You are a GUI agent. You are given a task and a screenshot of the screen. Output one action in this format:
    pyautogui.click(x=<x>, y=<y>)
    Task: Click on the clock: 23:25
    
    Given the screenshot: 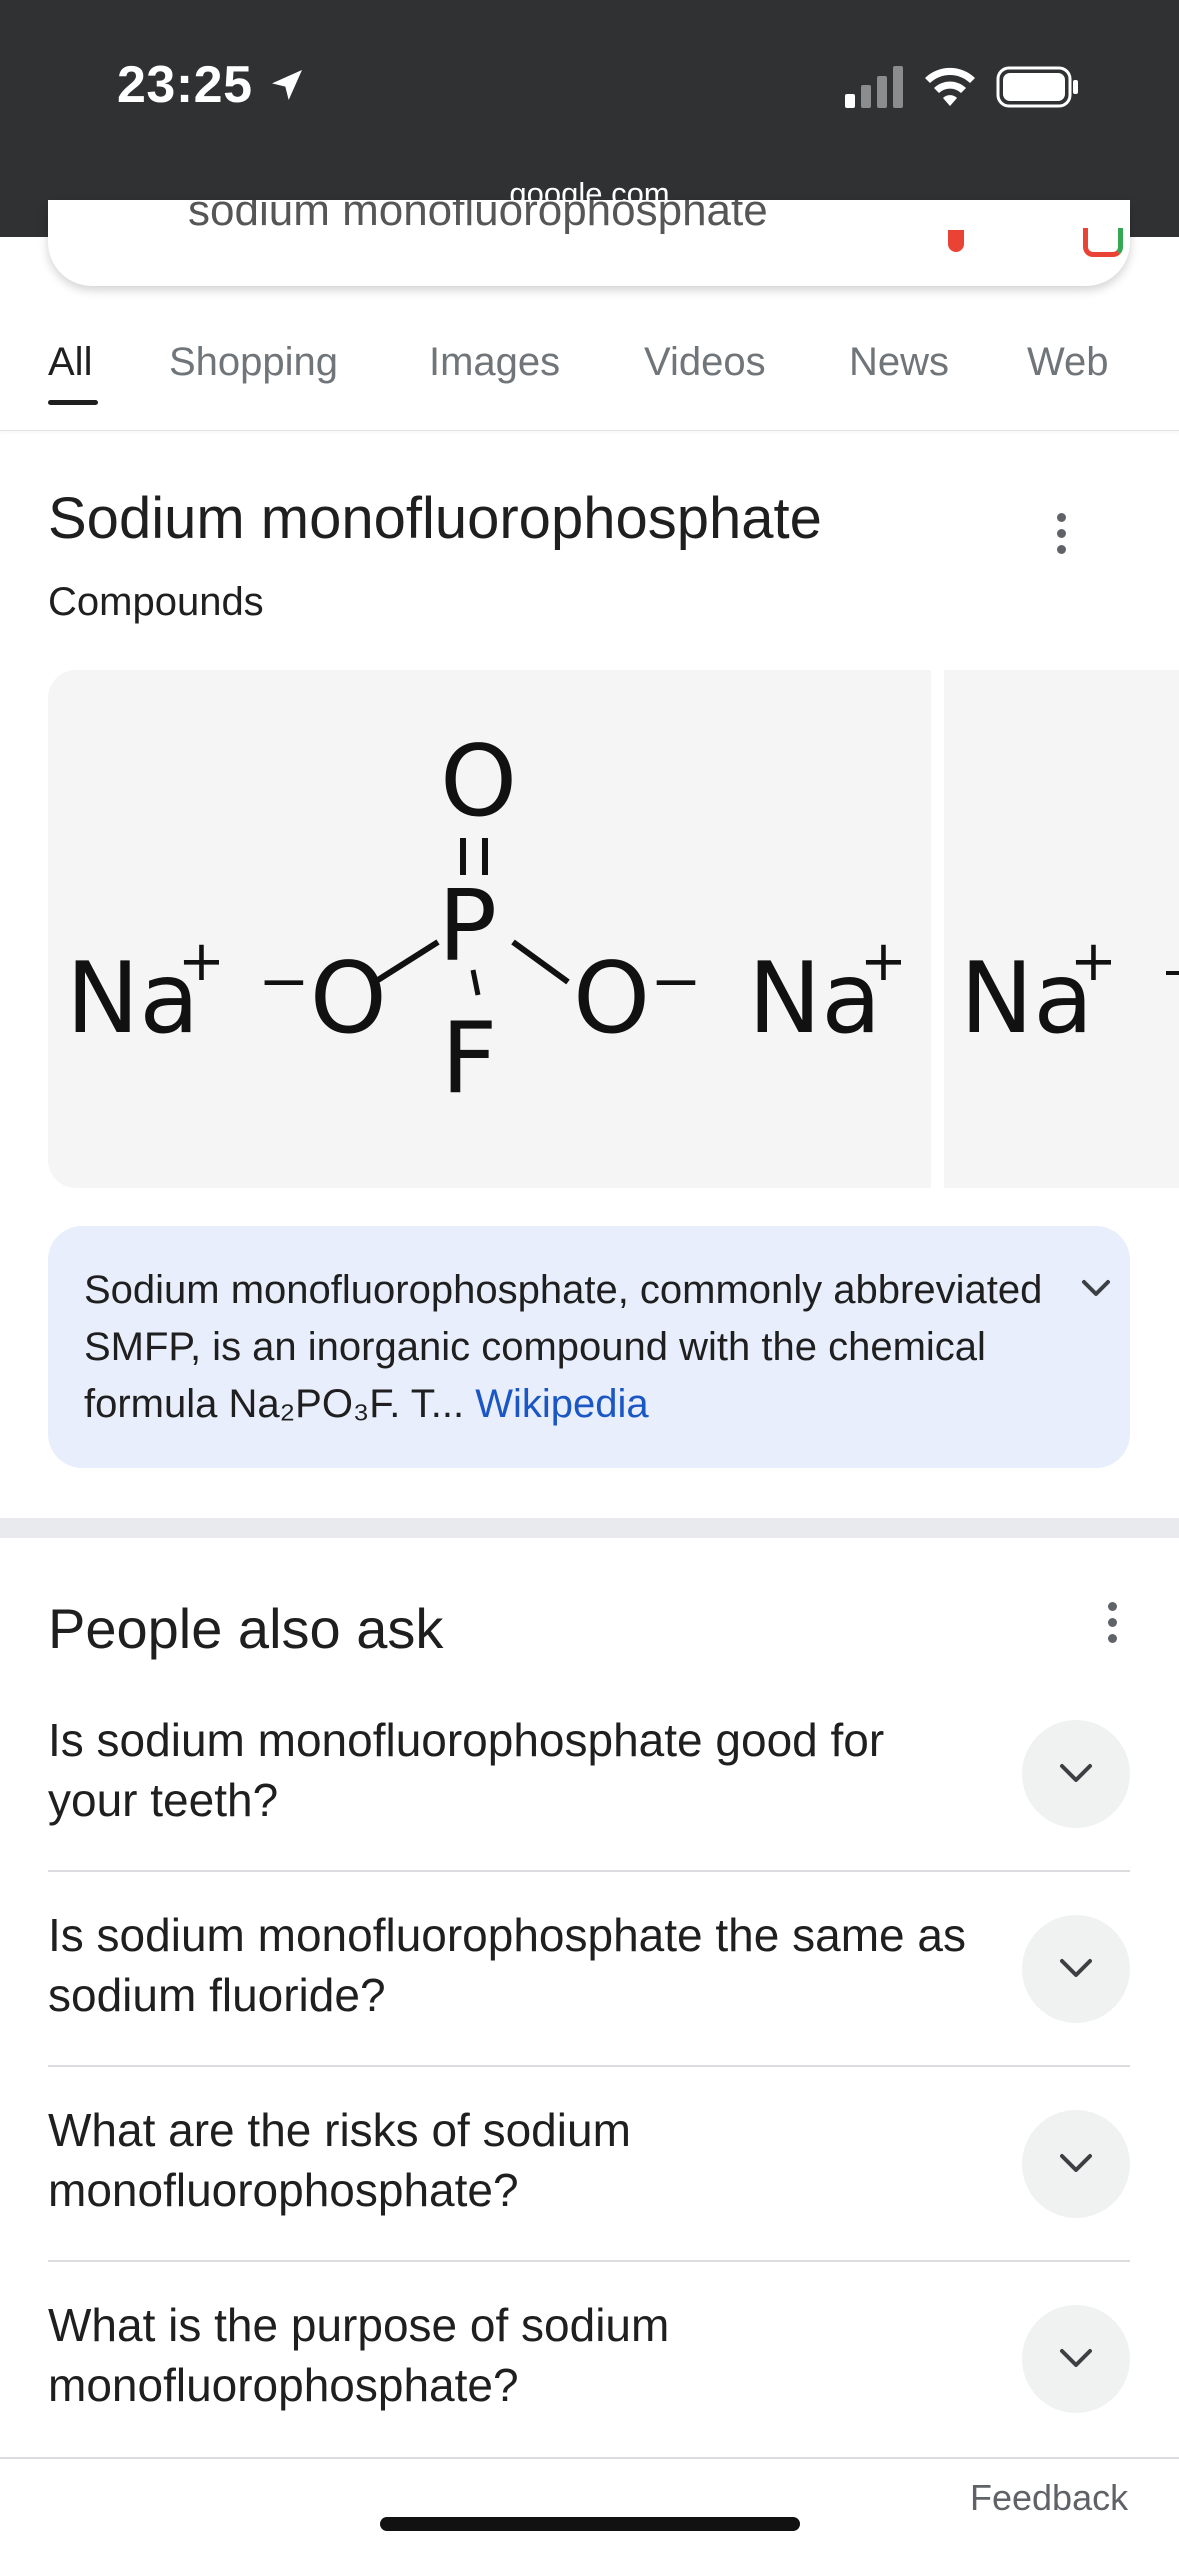 What is the action you would take?
    pyautogui.click(x=212, y=85)
    